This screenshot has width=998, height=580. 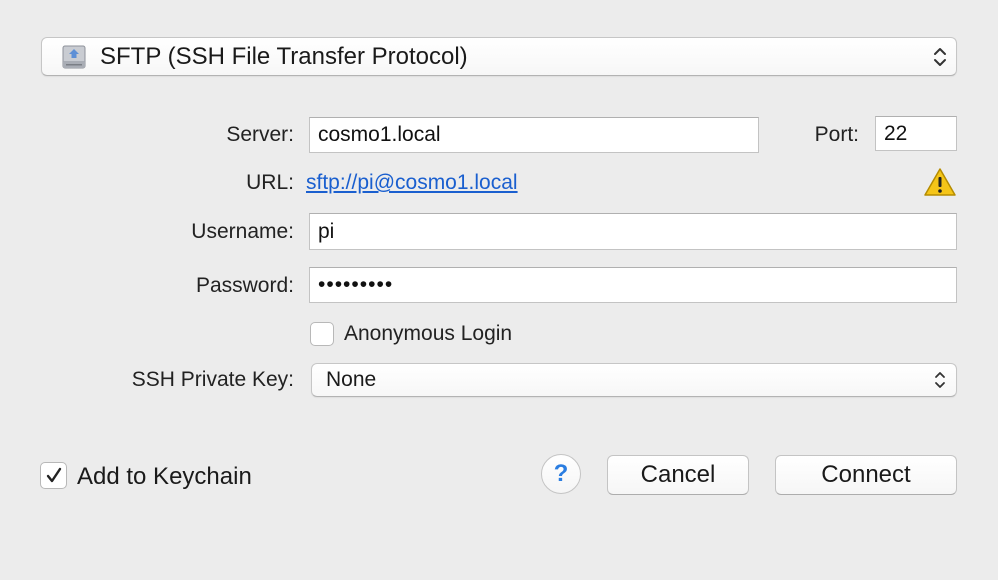 I want to click on server-label: Server:, so click(x=260, y=134).